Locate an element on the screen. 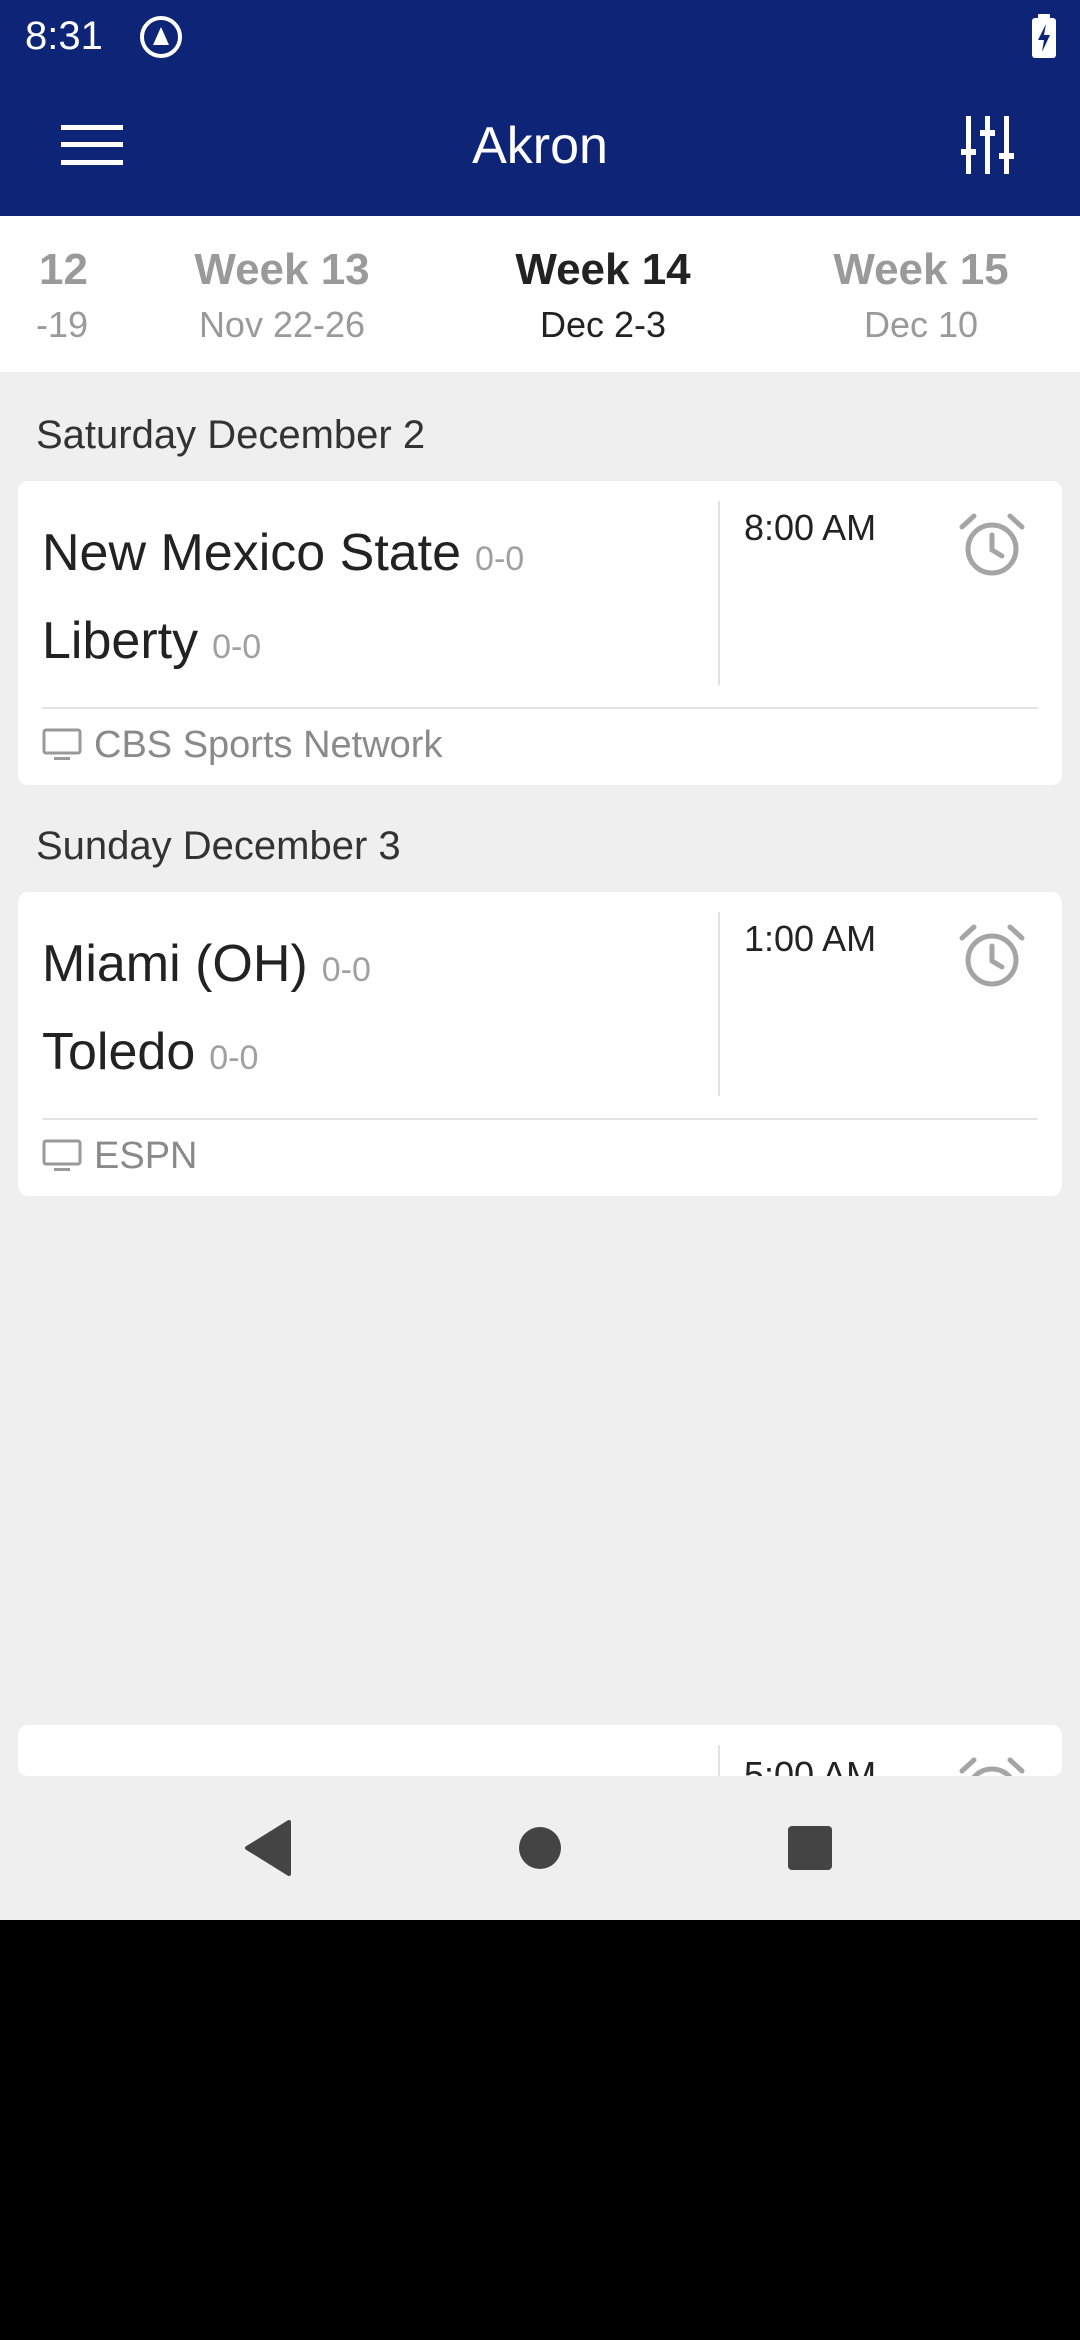 The height and width of the screenshot is (2340, 1080). game-card: Miami (OH) 0-0 Toledo 0-0 1:00 AM ESPN is located at coordinates (540, 1044).